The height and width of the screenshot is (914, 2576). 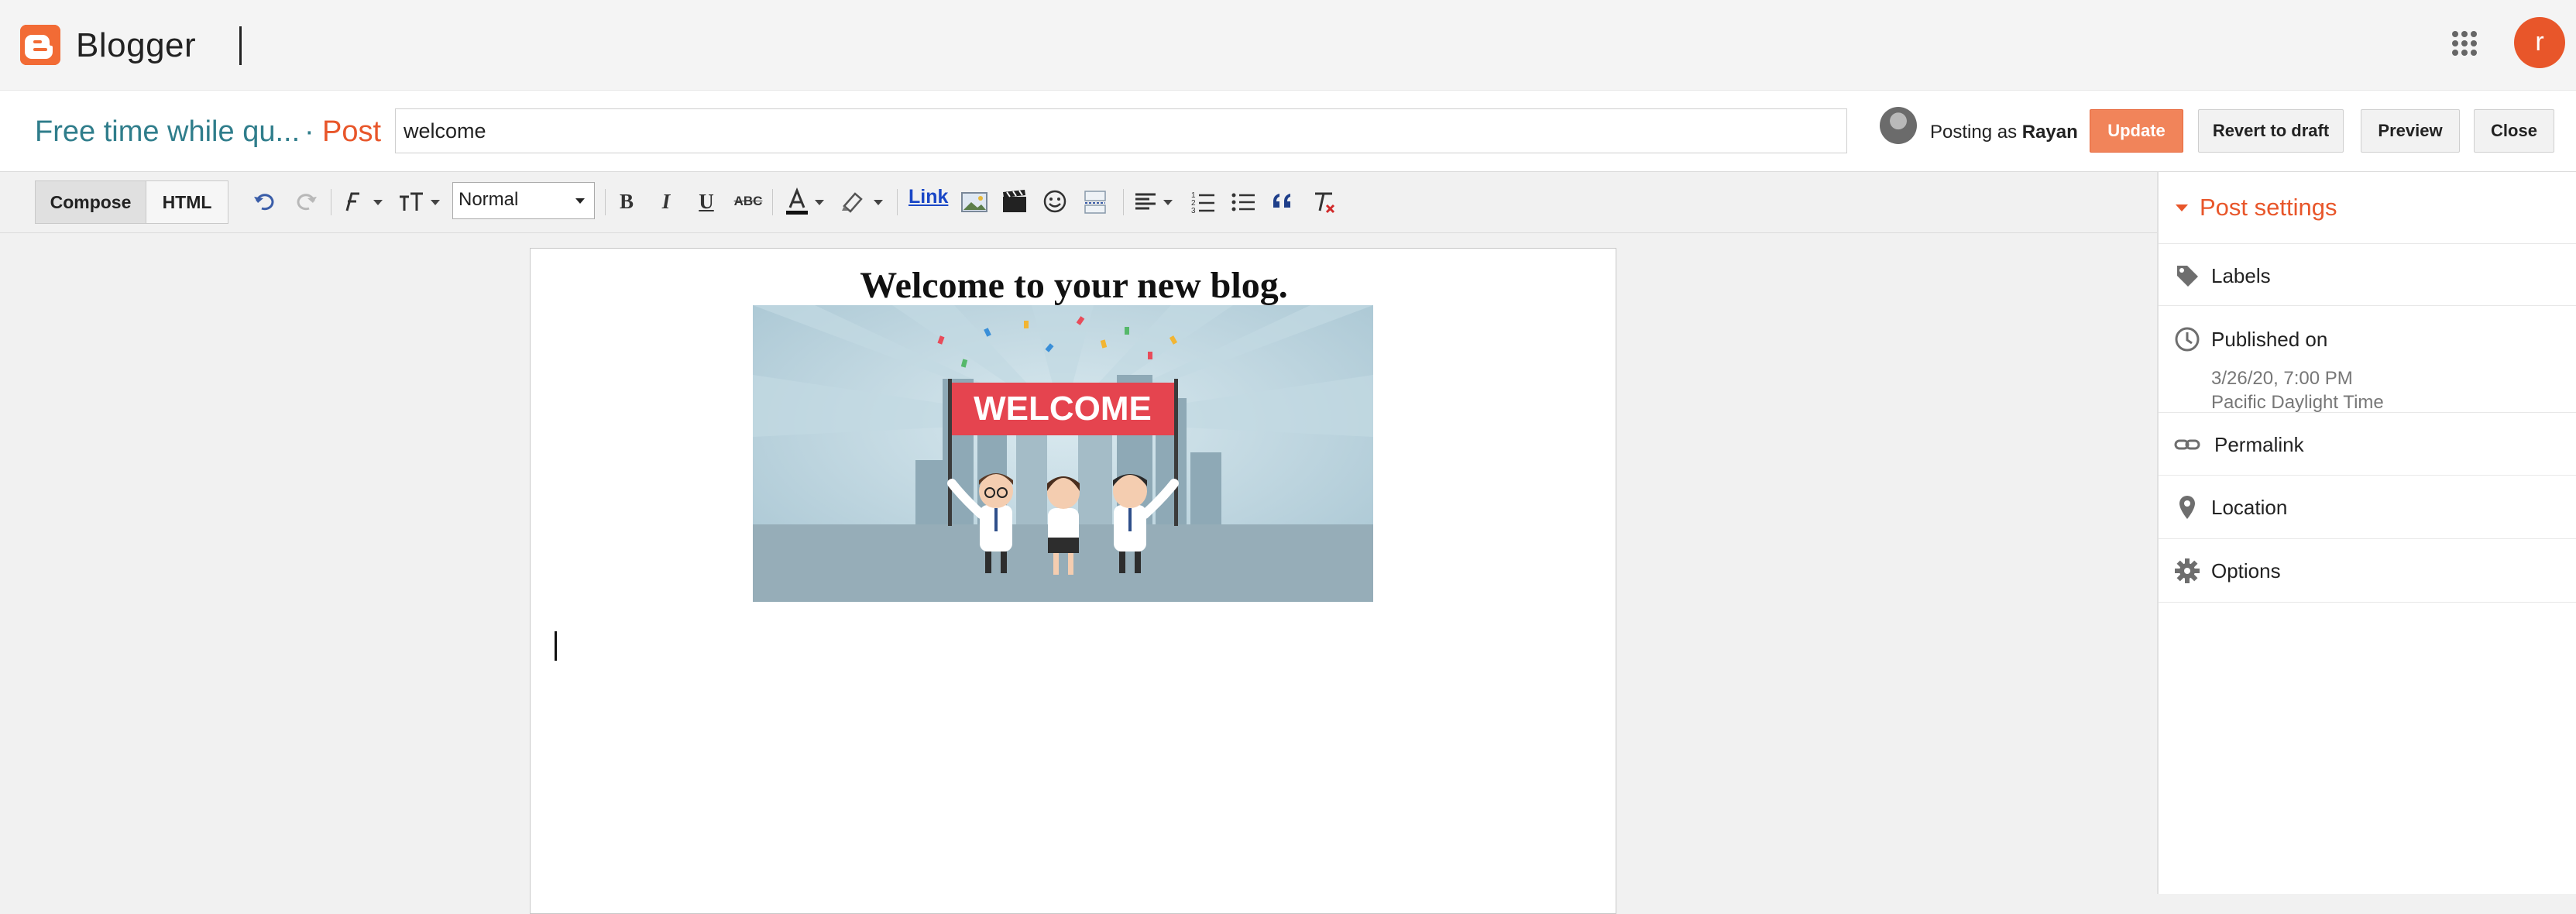 I want to click on link-icon, so click(x=2187, y=445).